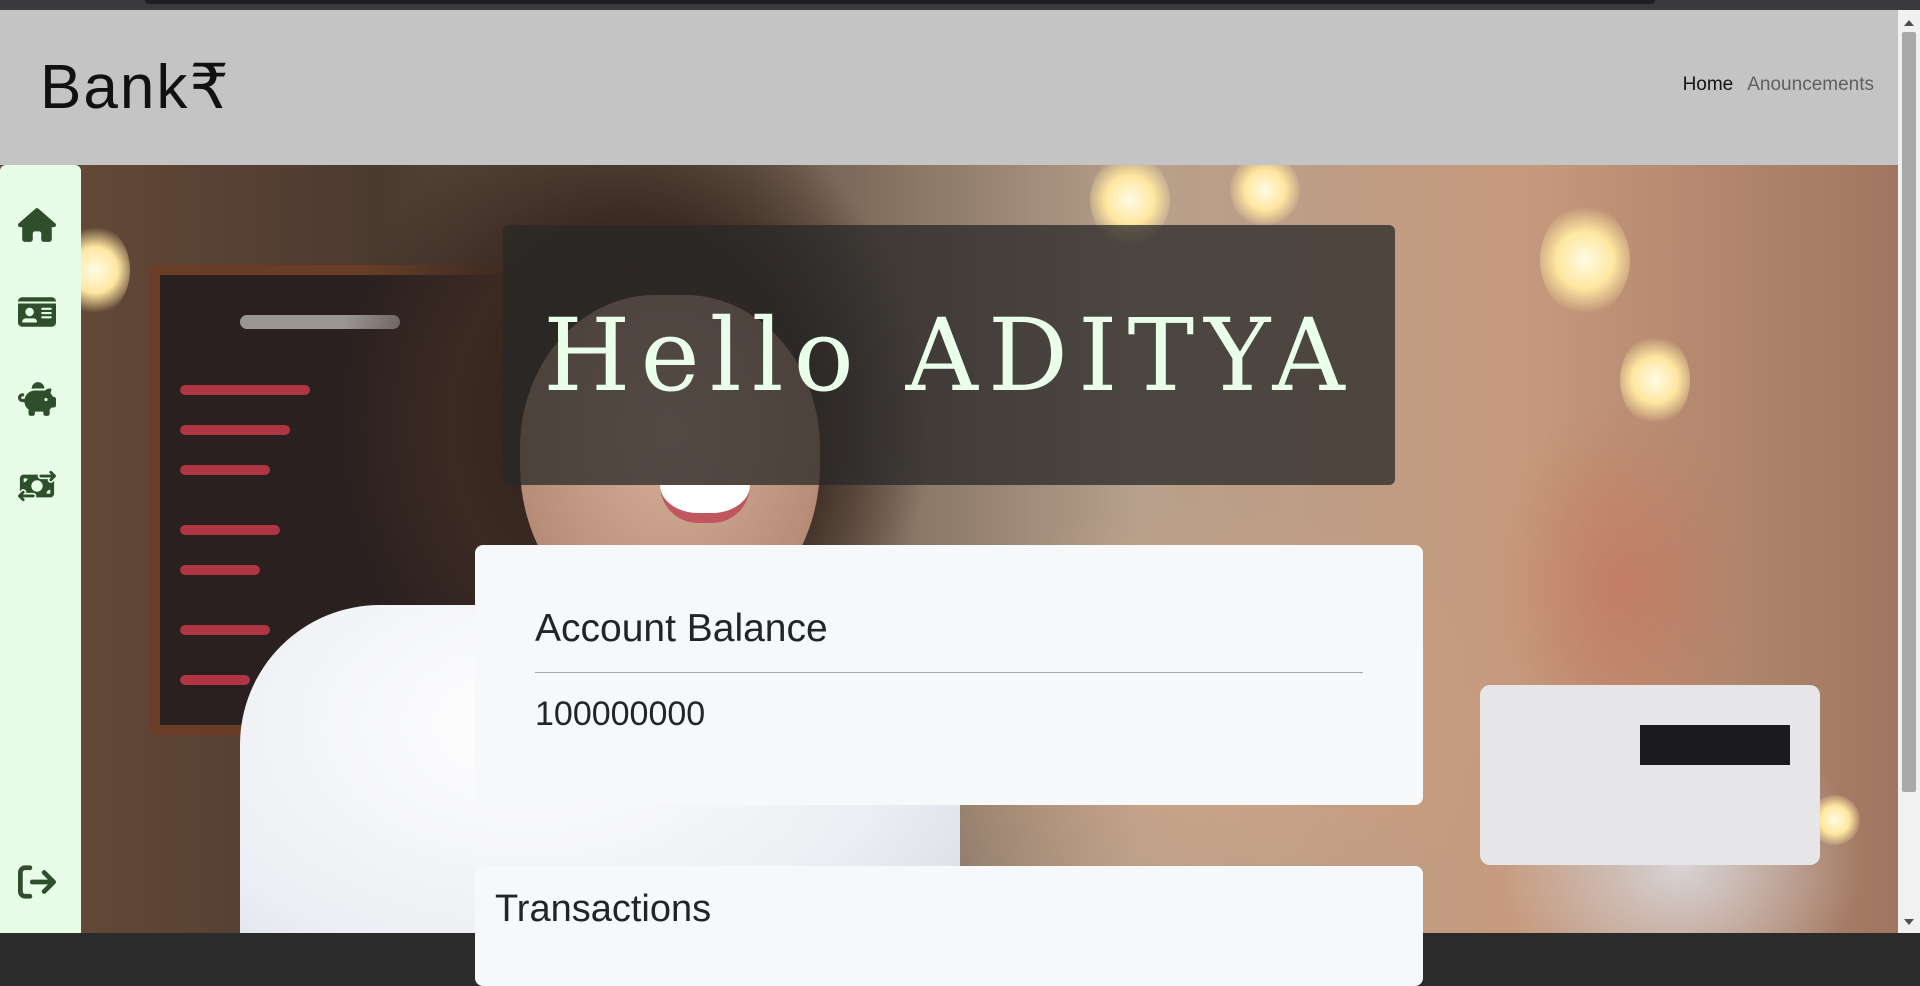 The image size is (1920, 986). I want to click on piggy-bank-icon, so click(37, 399).